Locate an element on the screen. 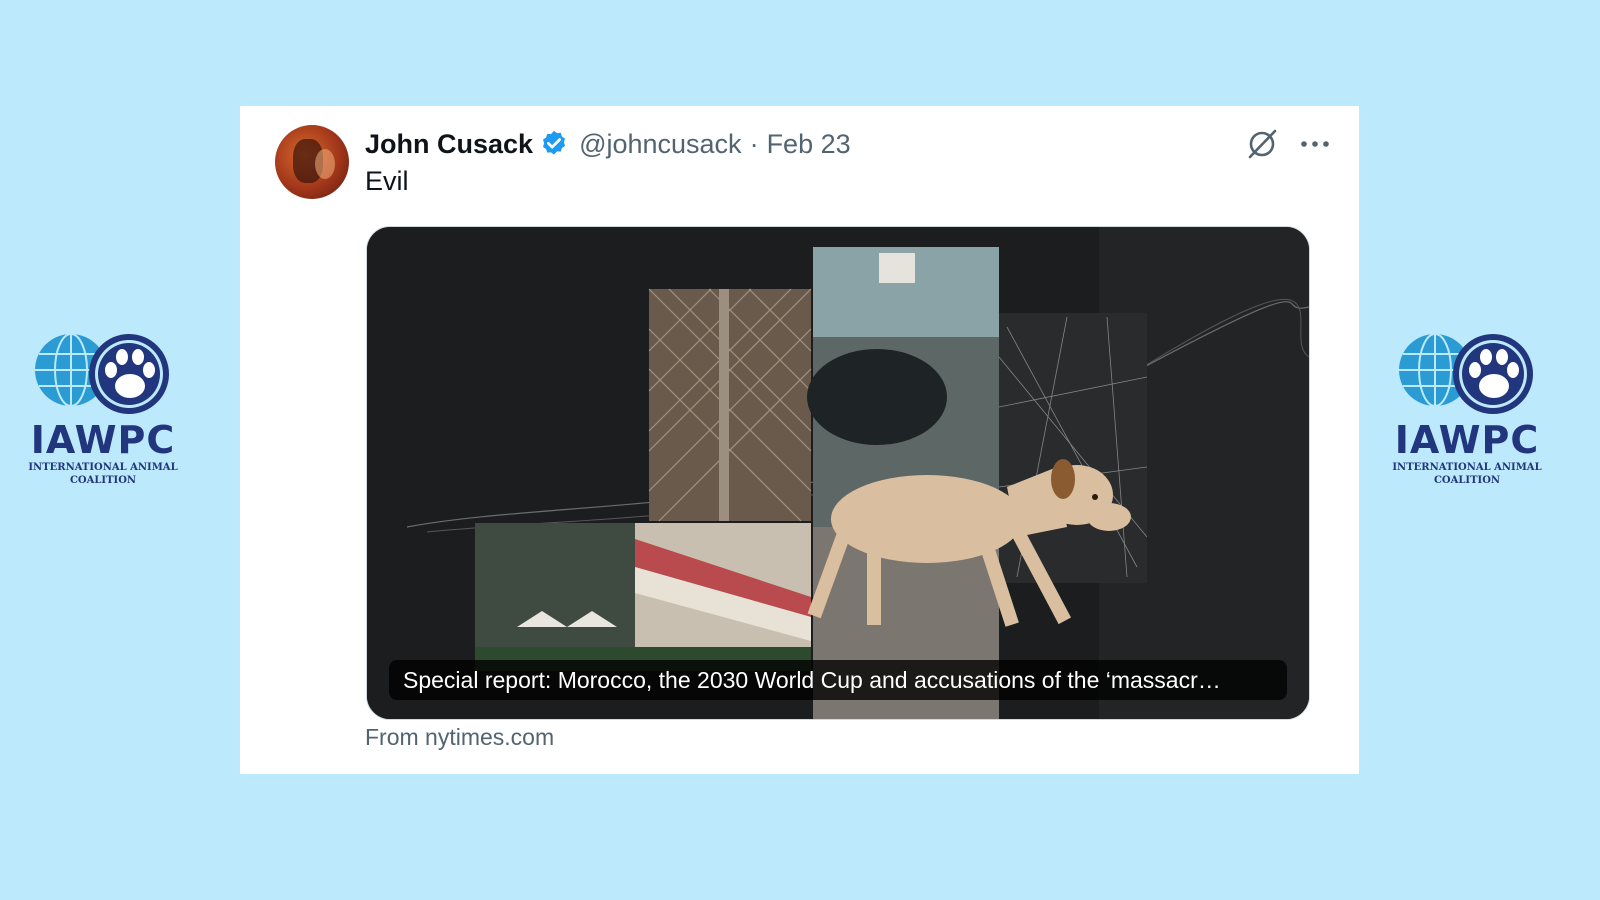  author-handle: @johncusack is located at coordinates (660, 144).